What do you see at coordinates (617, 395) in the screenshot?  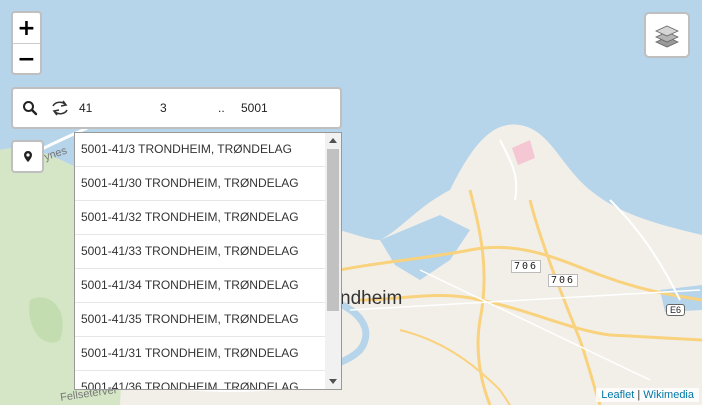 I see `leaflet-link: Leaflet` at bounding box center [617, 395].